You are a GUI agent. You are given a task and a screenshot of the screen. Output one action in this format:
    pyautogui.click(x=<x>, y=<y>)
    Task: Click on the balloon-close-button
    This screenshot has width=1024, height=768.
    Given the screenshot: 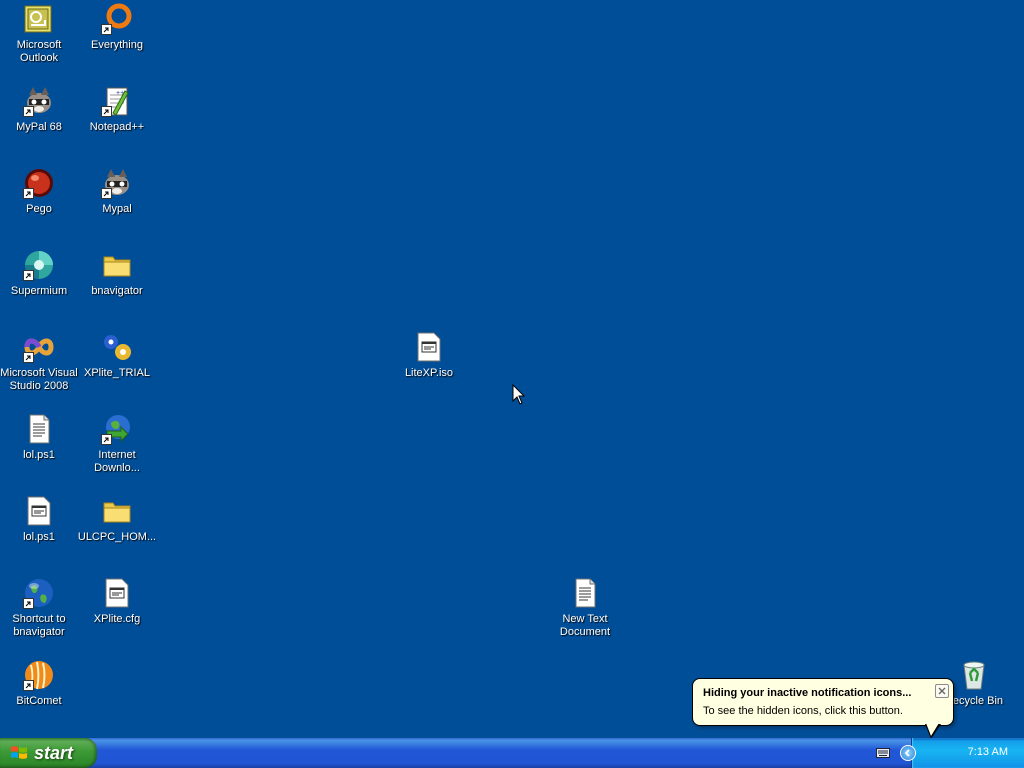 What is the action you would take?
    pyautogui.click(x=942, y=691)
    